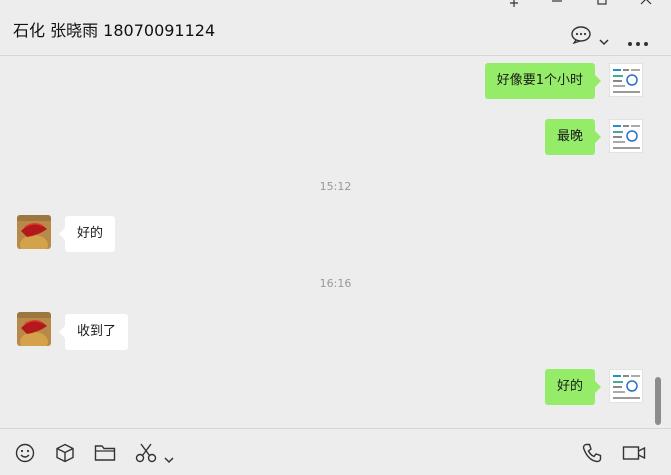  Describe the element at coordinates (573, 137) in the screenshot. I see `message-bubble: 最晚` at that location.